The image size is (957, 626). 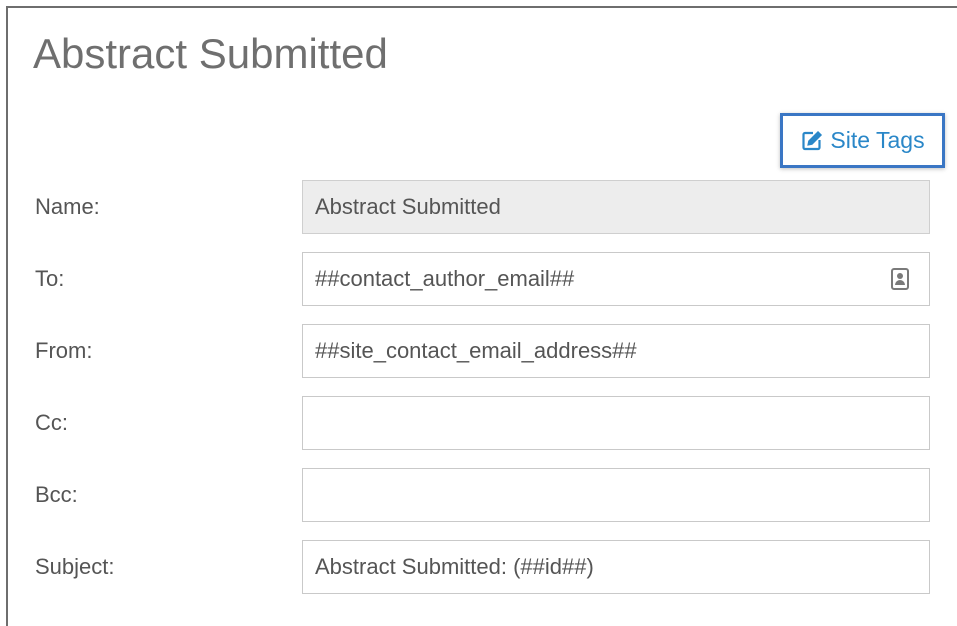 I want to click on bcc-field, so click(x=616, y=495).